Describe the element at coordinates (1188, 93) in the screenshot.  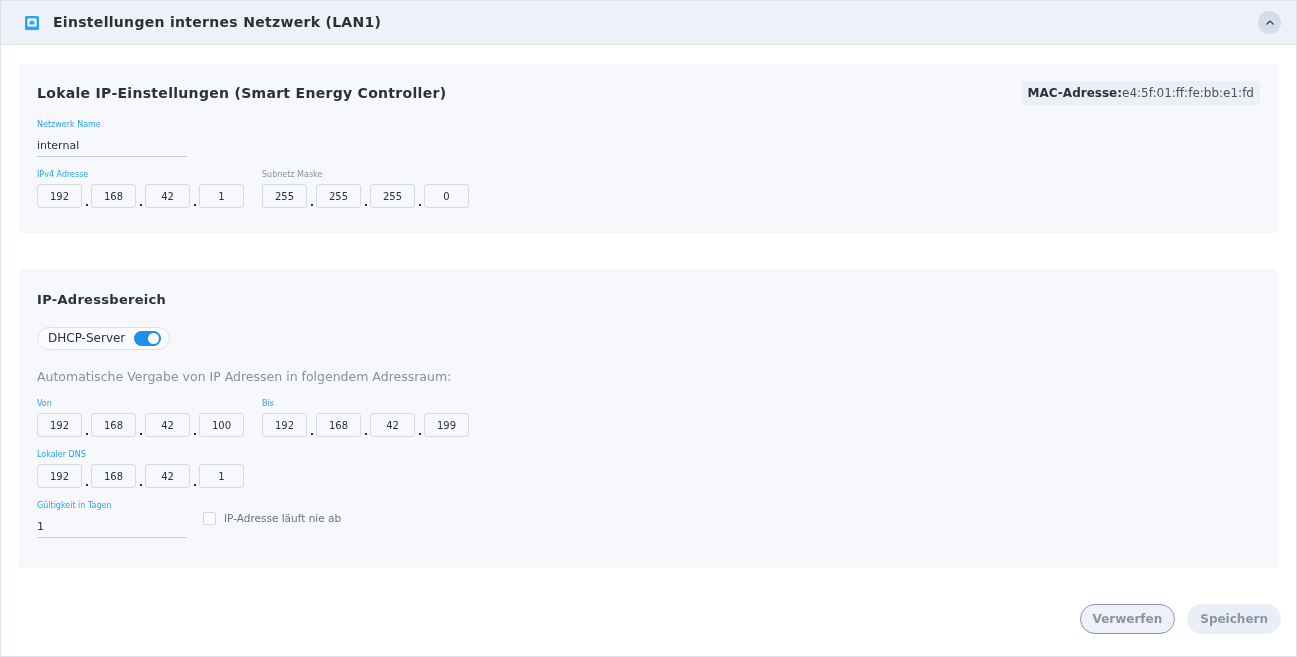
I see `mac-address-value: e4:5f:01:ff:fe:bb:e1:fd` at that location.